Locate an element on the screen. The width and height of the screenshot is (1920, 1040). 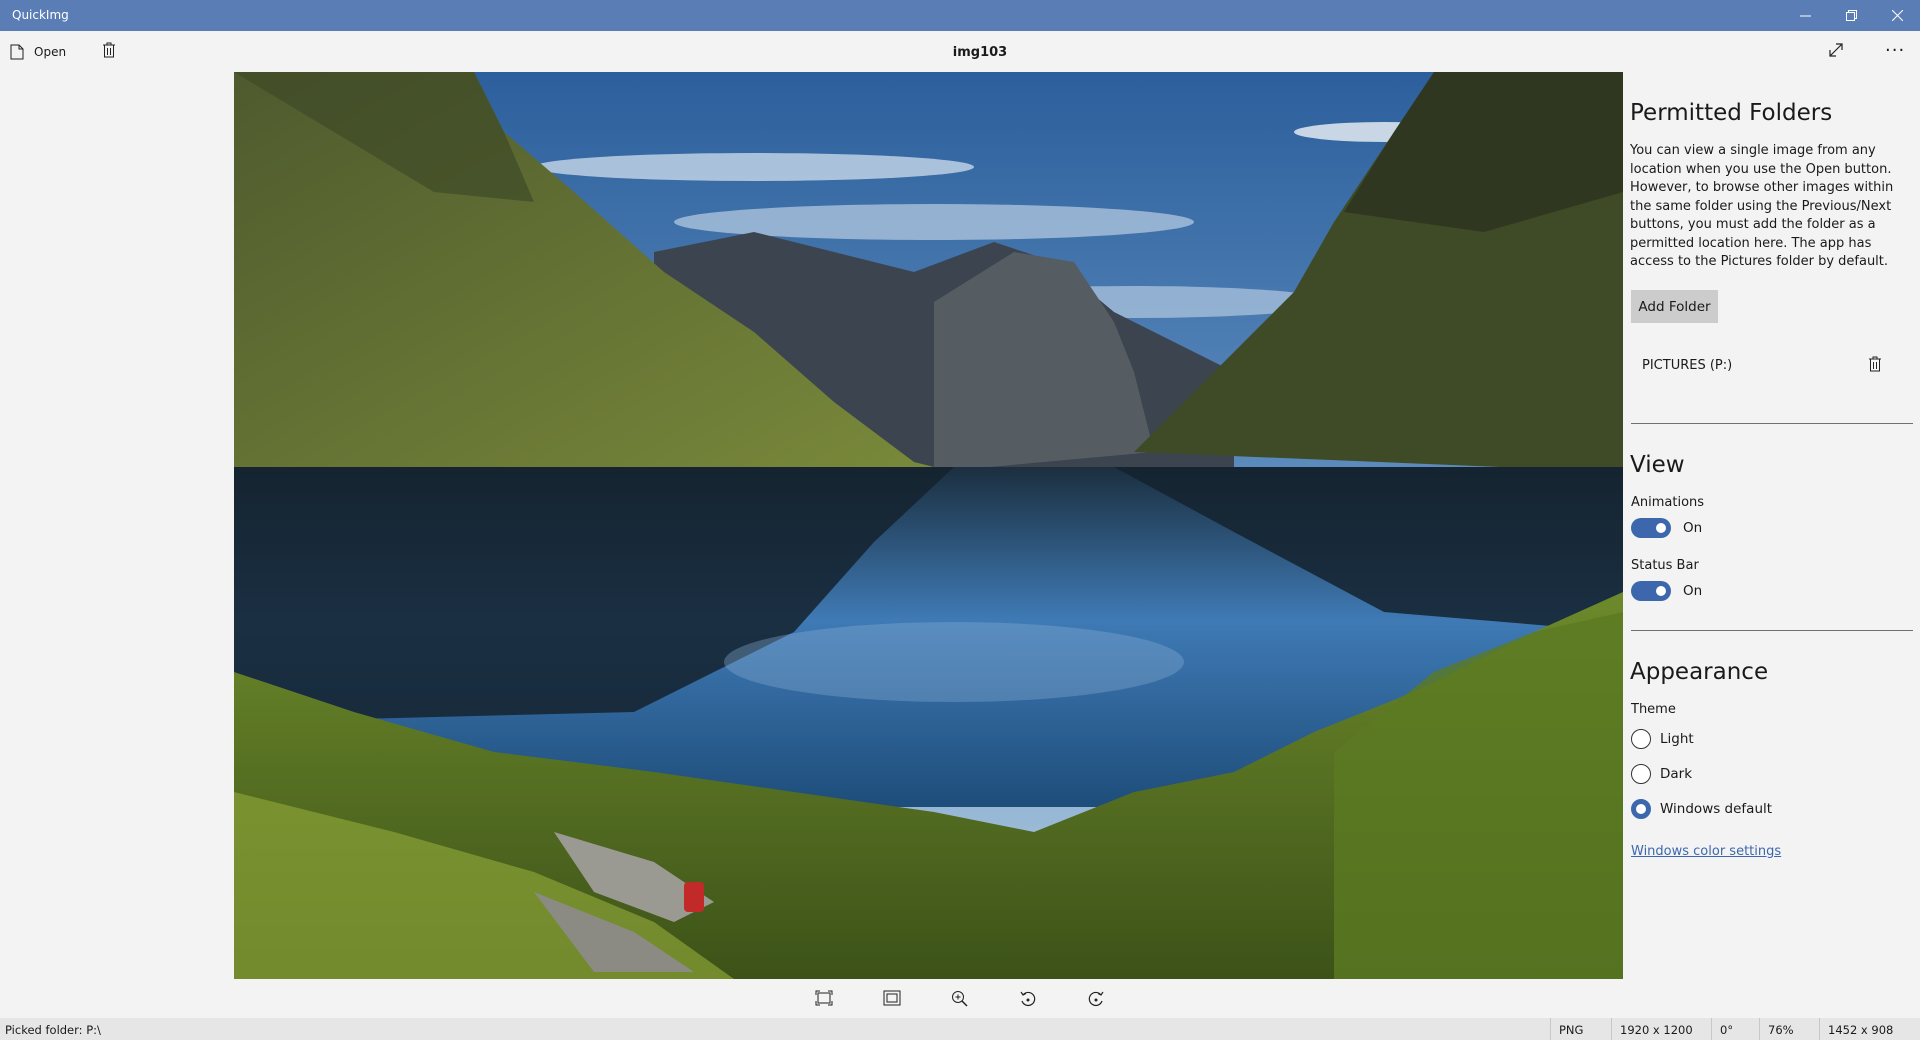
minimize-icon is located at coordinates (1805, 16).